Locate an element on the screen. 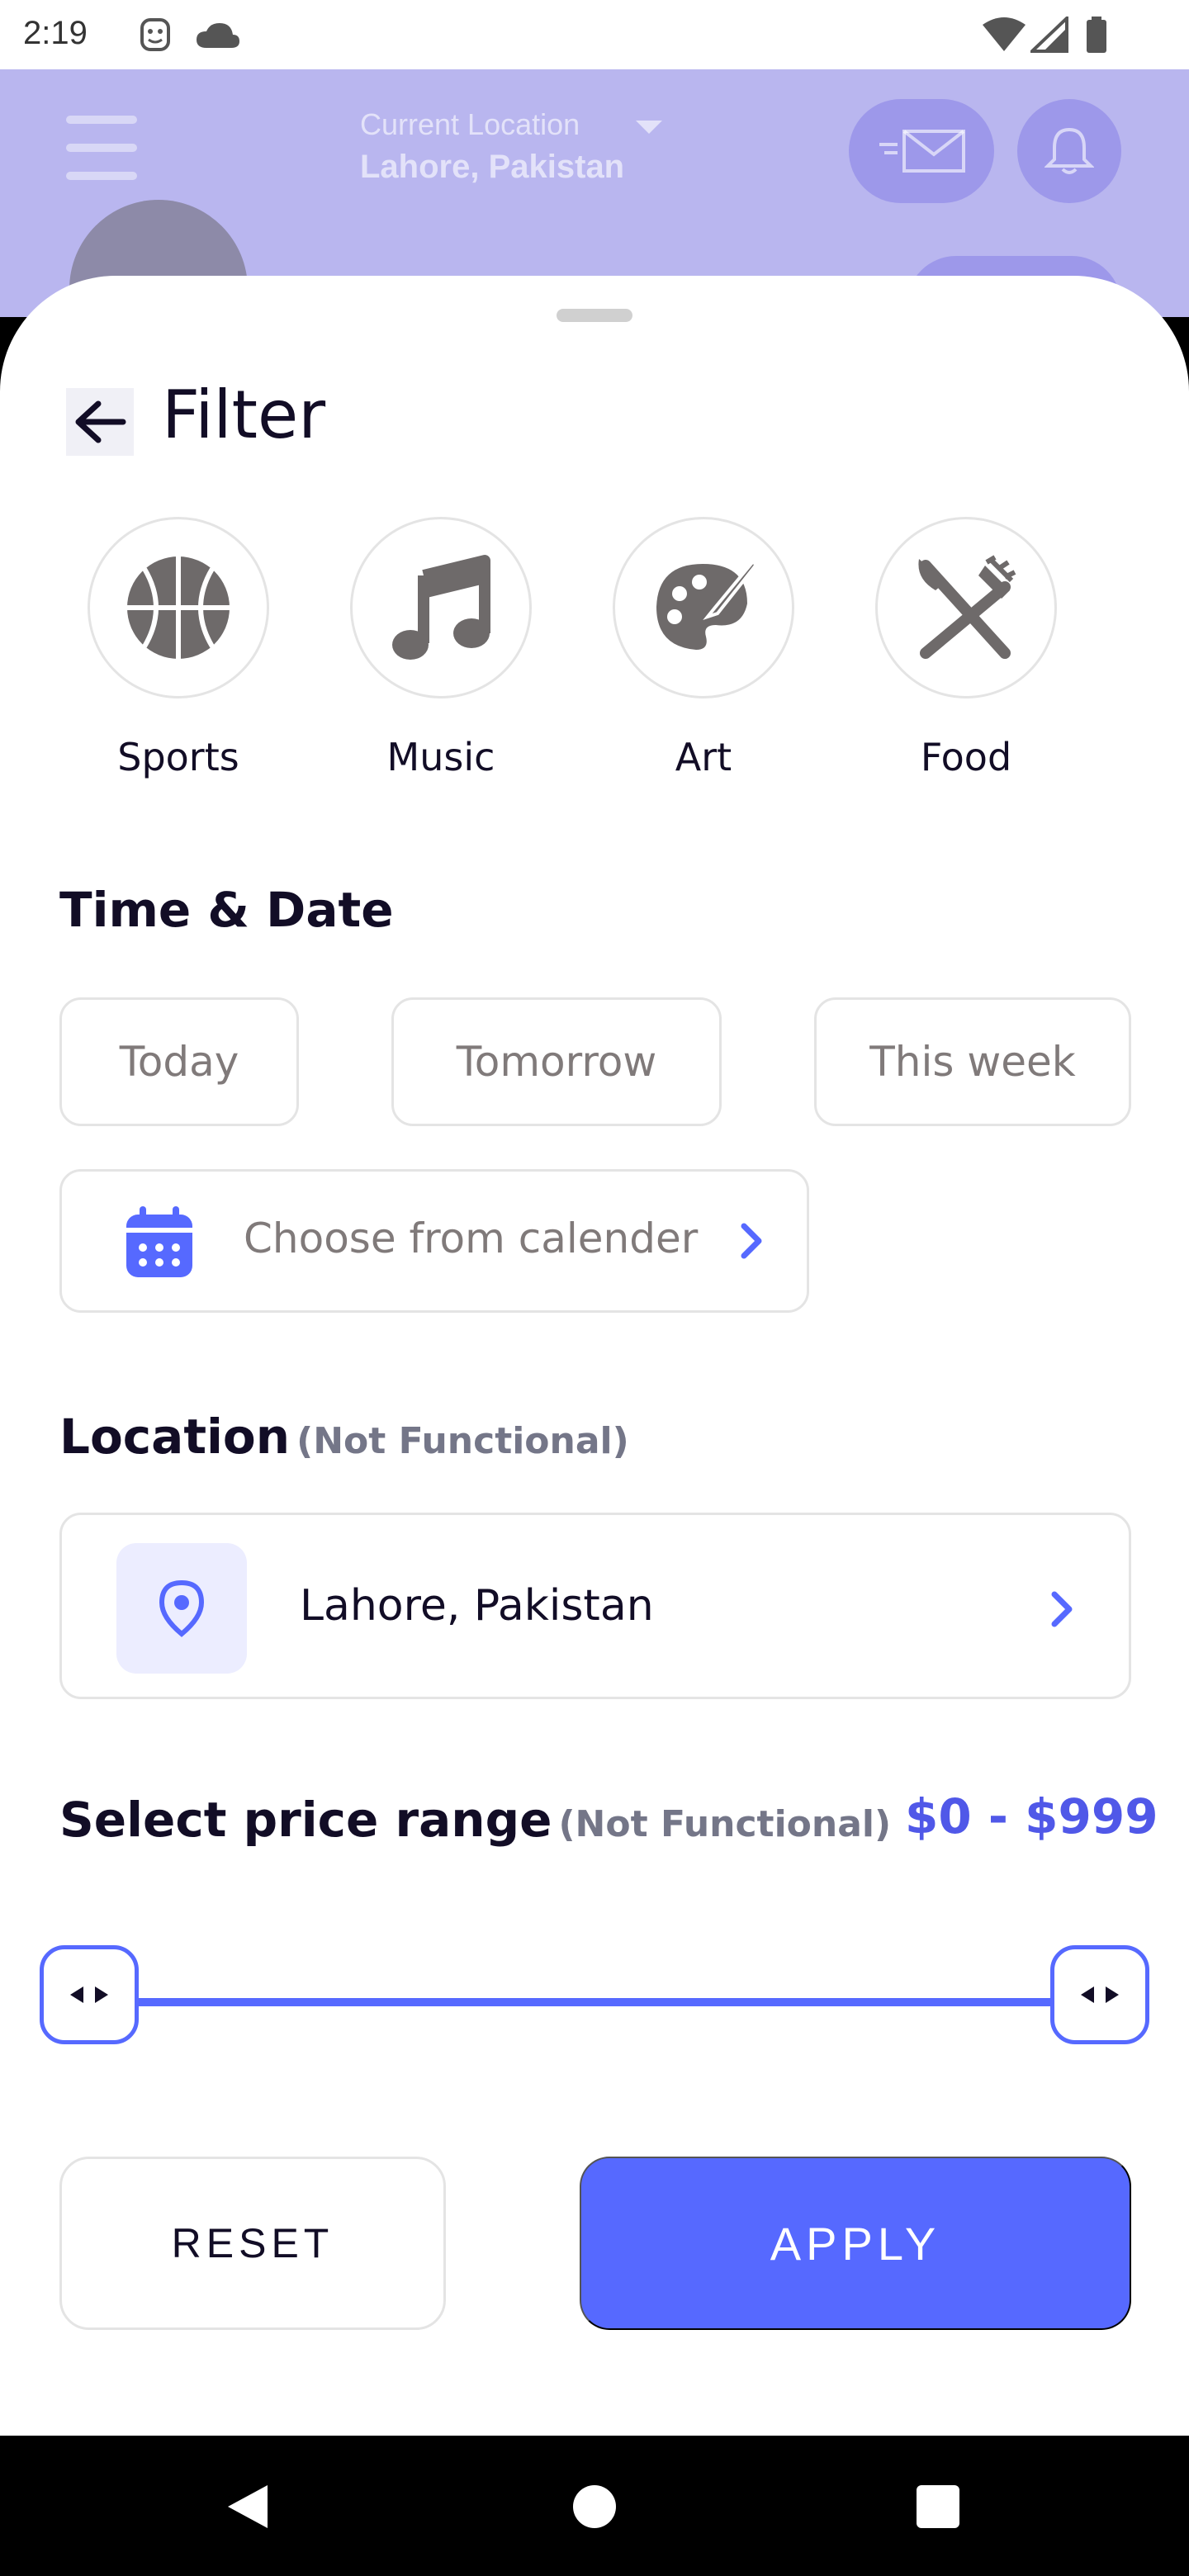 The width and height of the screenshot is (1189, 2576). triangle-back-icon is located at coordinates (248, 2506).